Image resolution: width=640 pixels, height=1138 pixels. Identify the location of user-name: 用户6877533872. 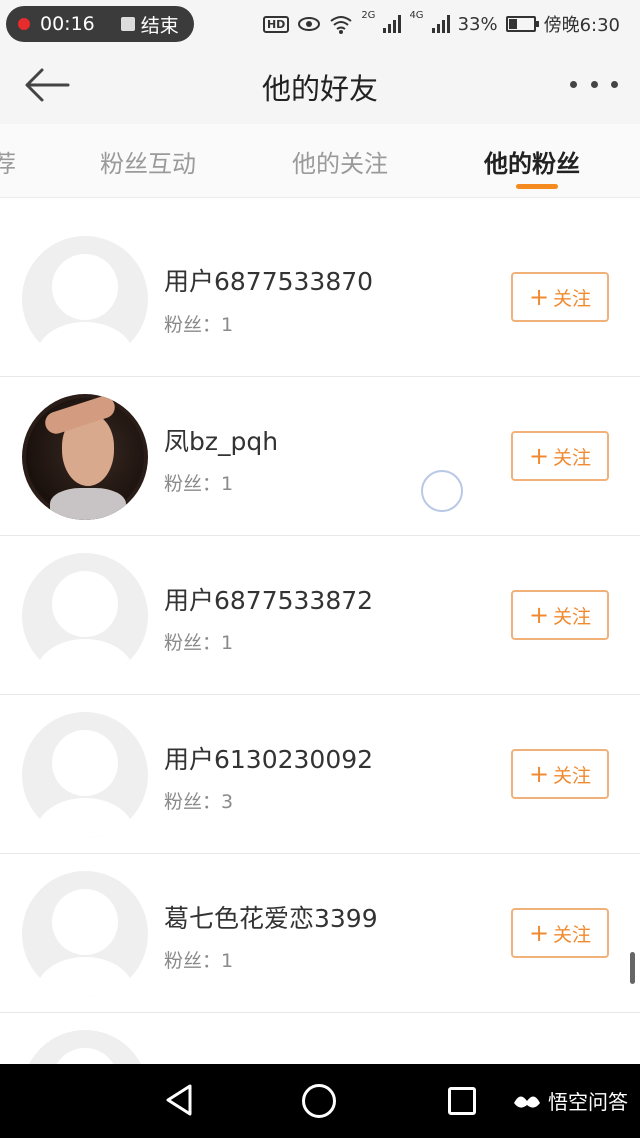
(268, 599).